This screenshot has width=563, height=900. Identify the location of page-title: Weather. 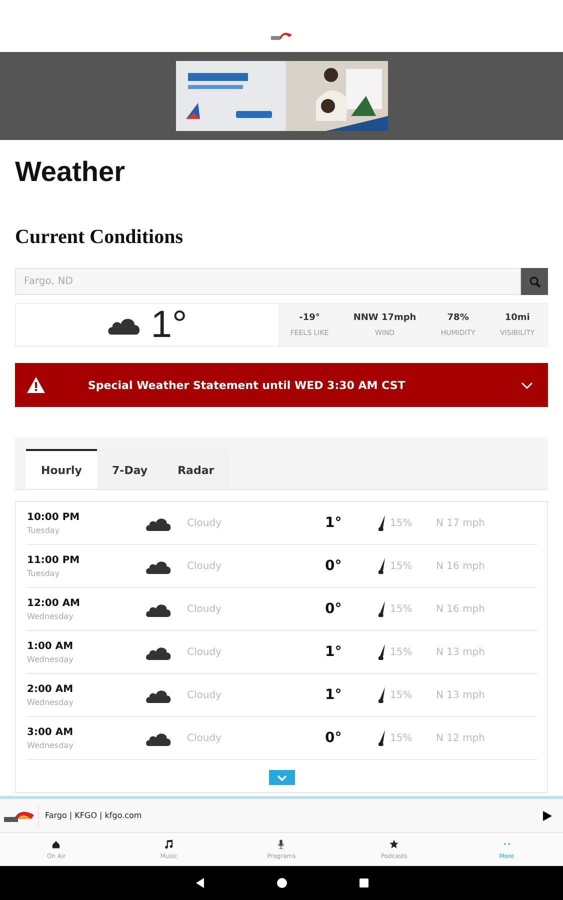
(70, 172).